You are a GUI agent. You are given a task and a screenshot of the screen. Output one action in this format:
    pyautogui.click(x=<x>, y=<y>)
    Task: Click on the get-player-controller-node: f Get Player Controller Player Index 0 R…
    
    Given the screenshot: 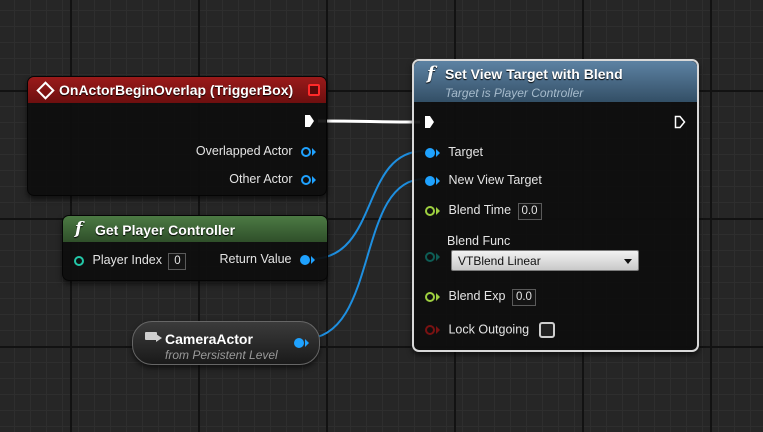 What is the action you would take?
    pyautogui.click(x=195, y=248)
    